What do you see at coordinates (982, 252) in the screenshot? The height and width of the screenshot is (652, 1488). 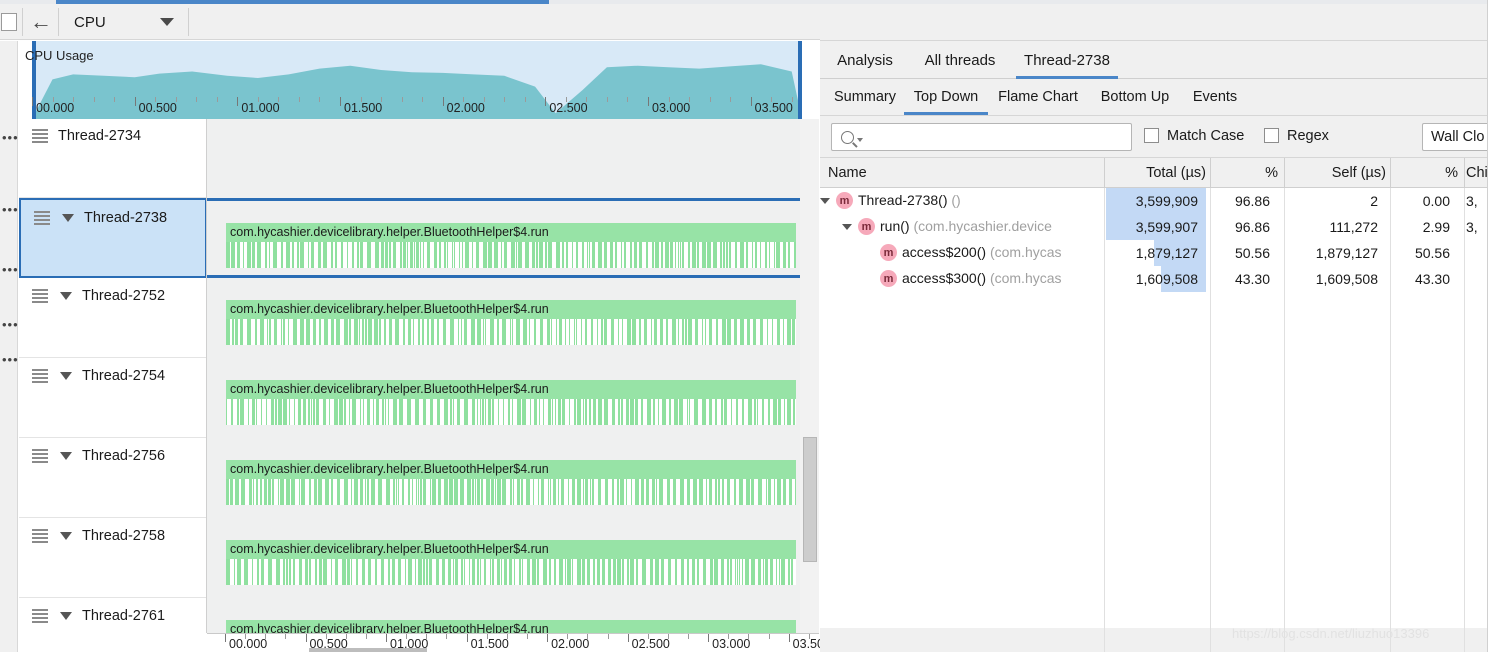 I see `method-name-label: access$200() (com.hycas` at bounding box center [982, 252].